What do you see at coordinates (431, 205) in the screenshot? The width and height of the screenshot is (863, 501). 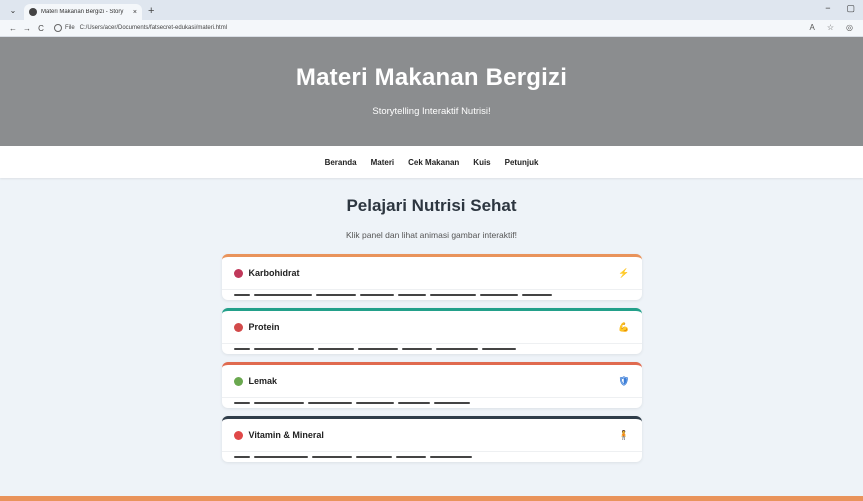 I see `section-heading: Pelajari Nutrisi Sehat` at bounding box center [431, 205].